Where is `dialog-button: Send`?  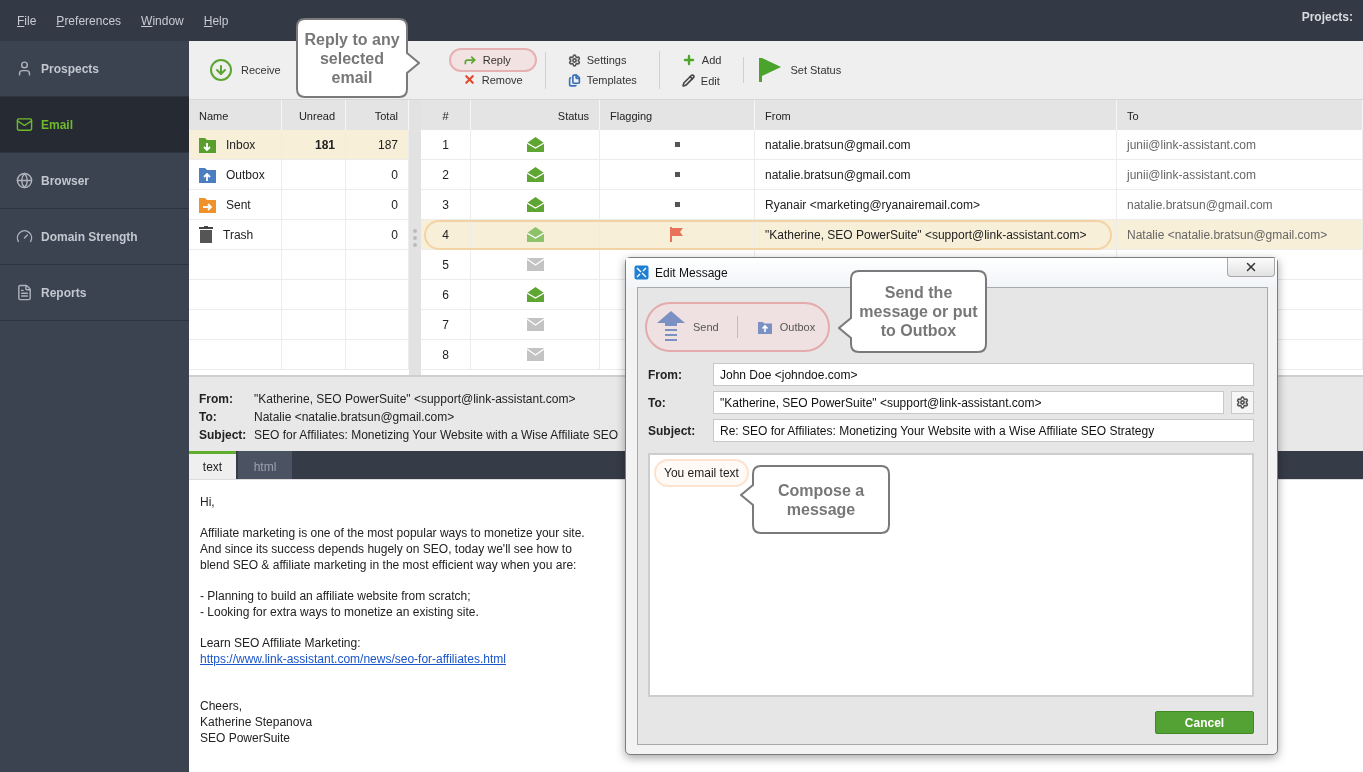
dialog-button: Send is located at coordinates (693, 327).